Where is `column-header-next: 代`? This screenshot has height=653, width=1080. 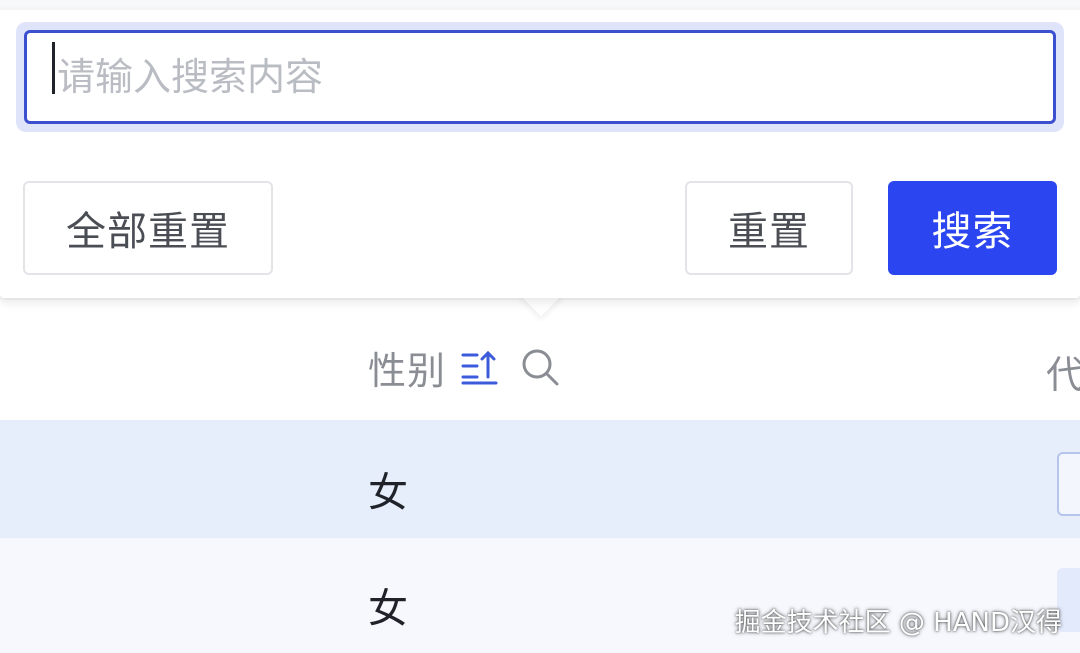 column-header-next: 代 is located at coordinates (1063, 375).